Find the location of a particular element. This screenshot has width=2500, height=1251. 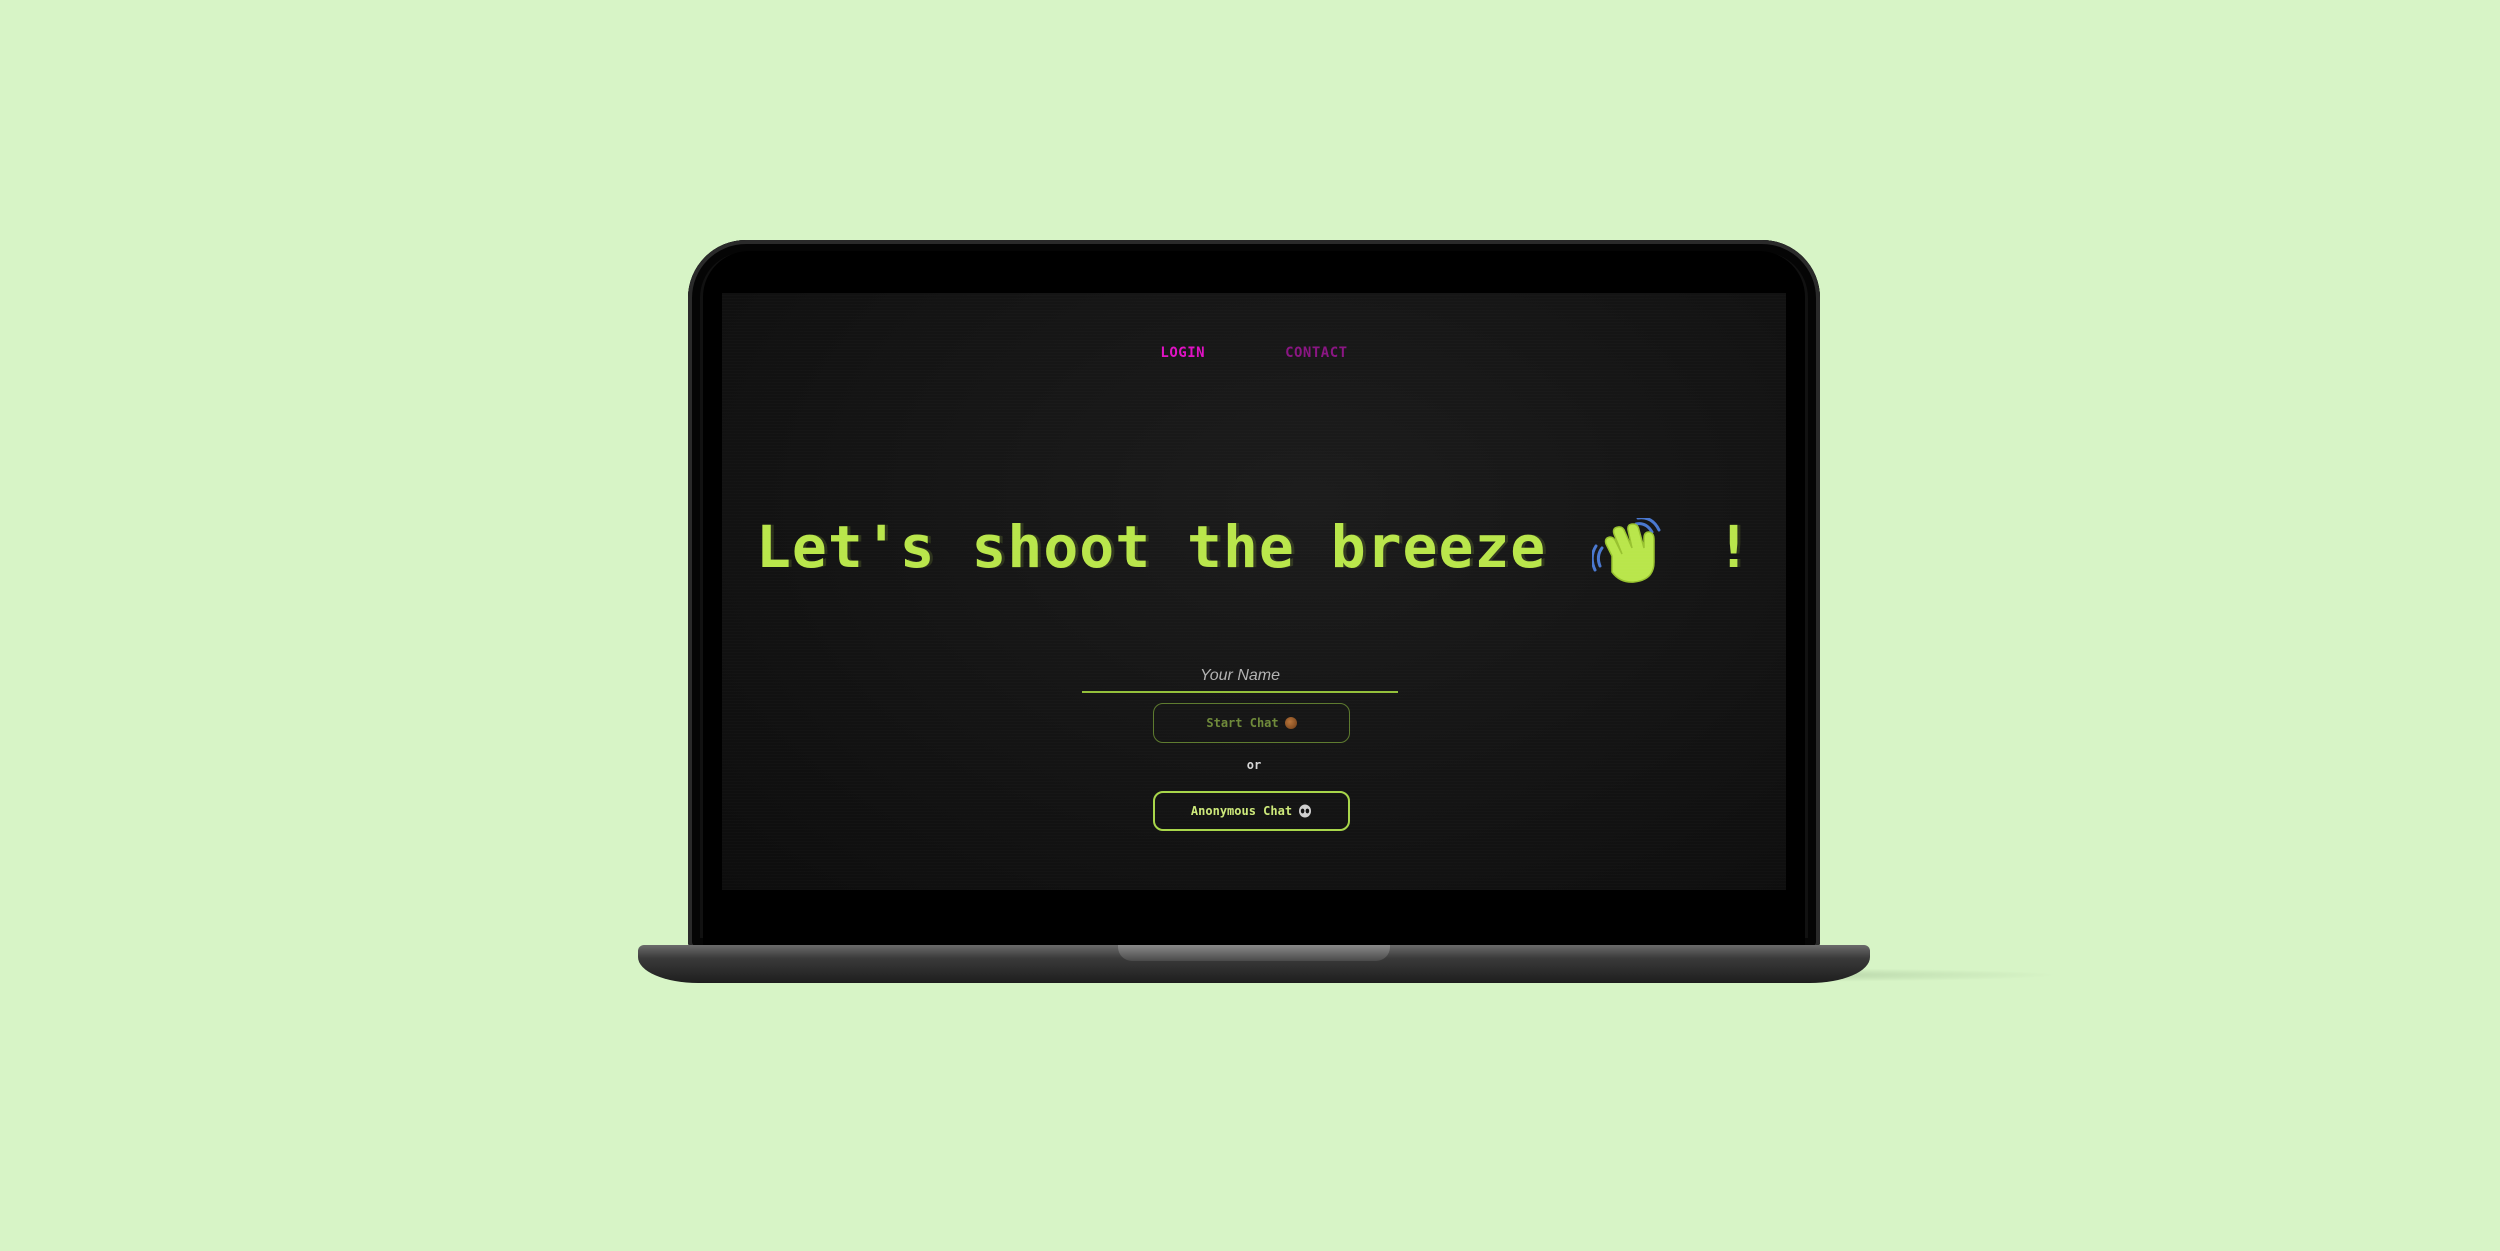

laptop-base is located at coordinates (1254, 964).